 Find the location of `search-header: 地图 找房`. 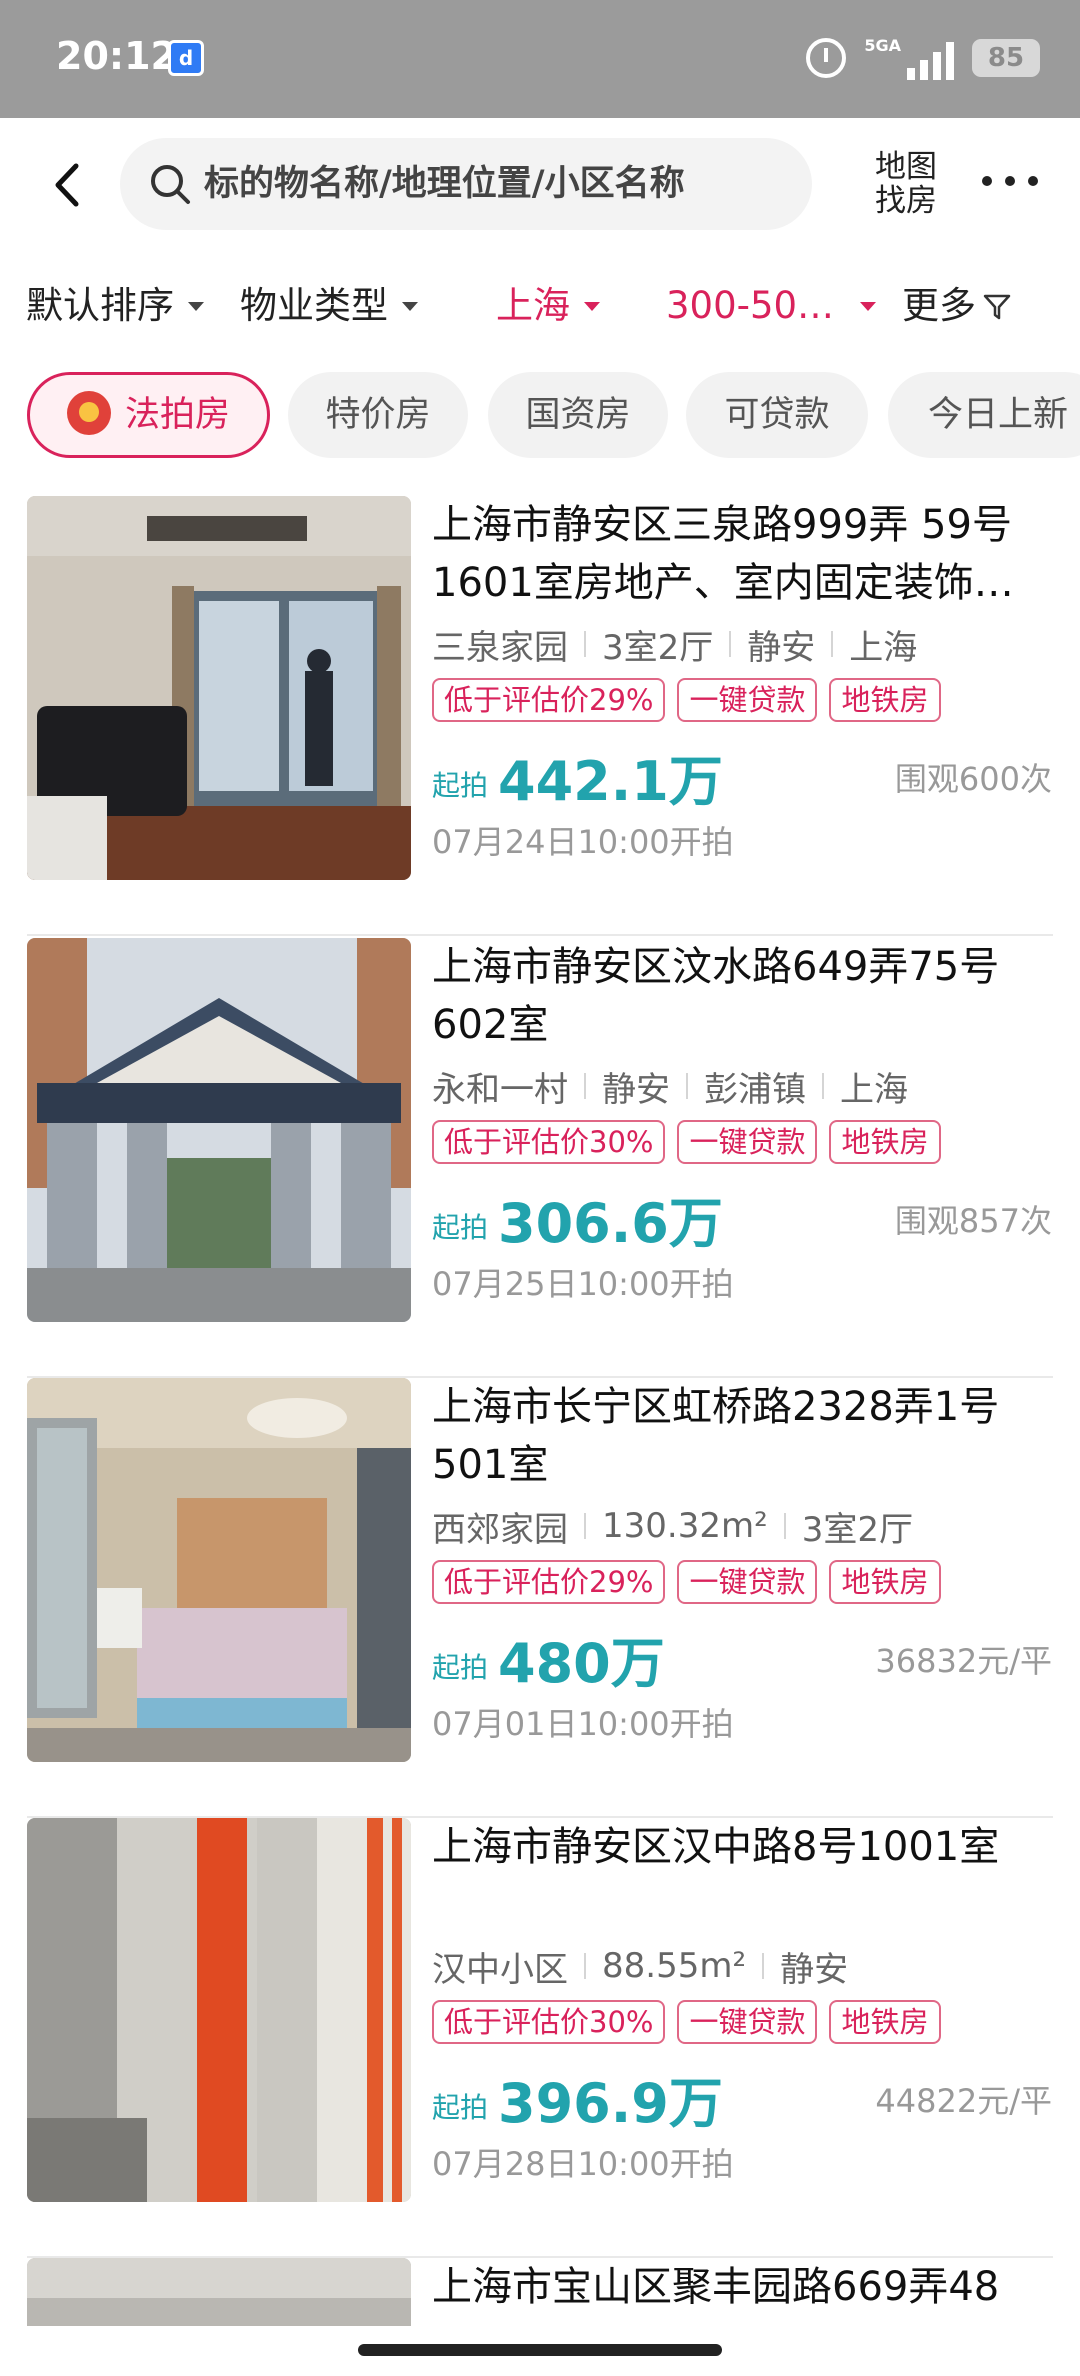

search-header: 地图 找房 is located at coordinates (540, 184).